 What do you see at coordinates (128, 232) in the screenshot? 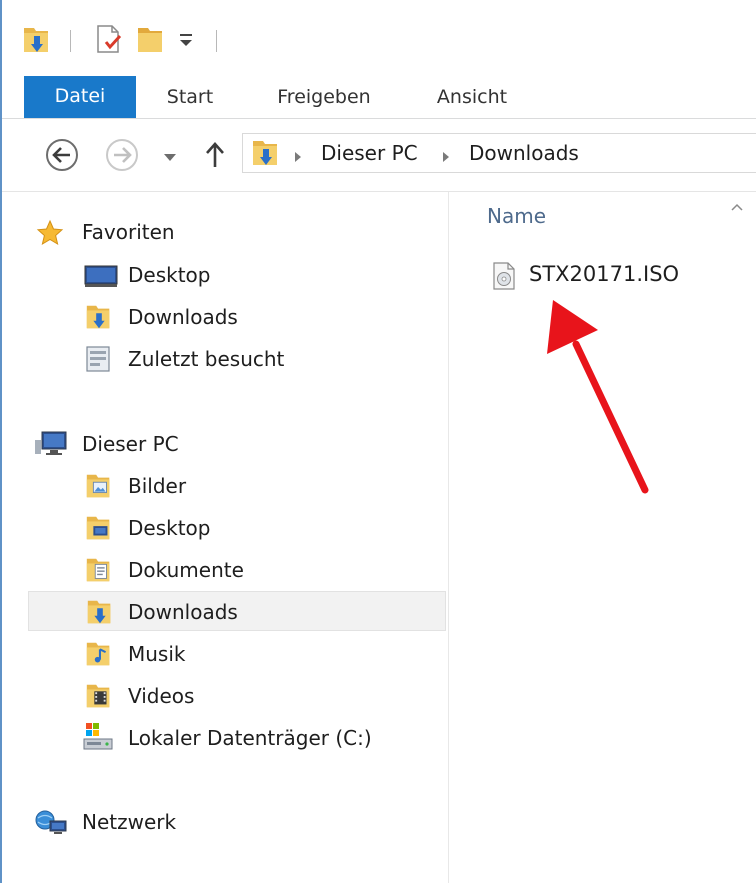
I see `nav-label: Favoriten` at bounding box center [128, 232].